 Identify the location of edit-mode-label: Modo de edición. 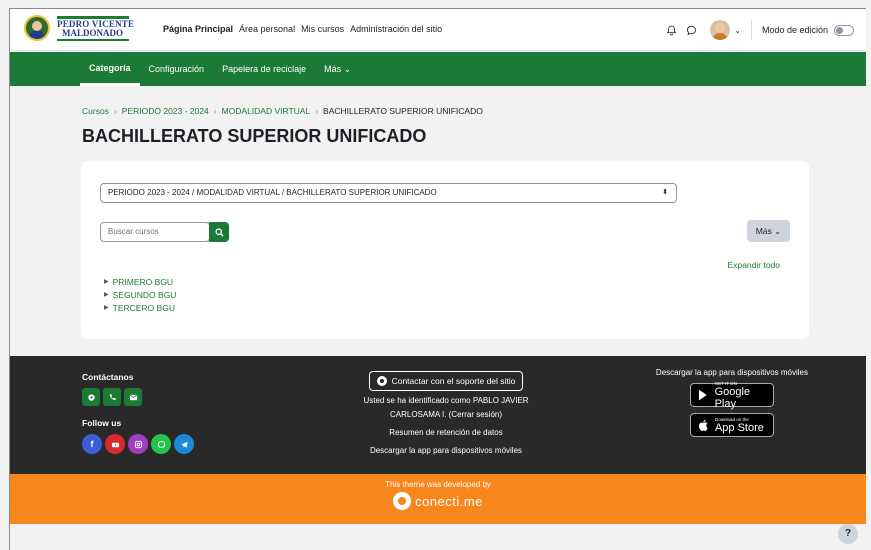
(794, 30).